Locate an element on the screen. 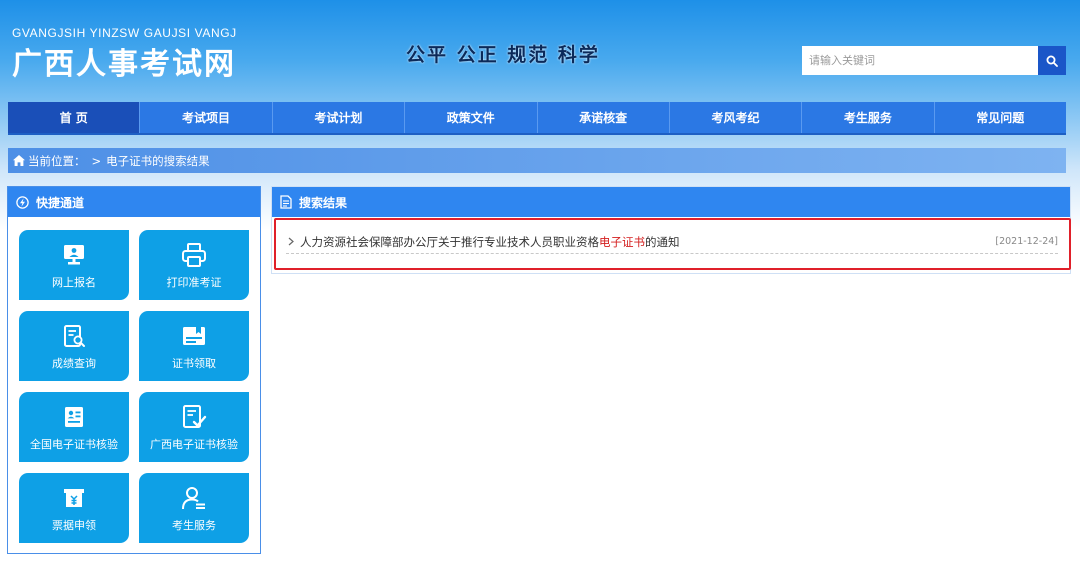  tile-label: 网上报名 is located at coordinates (74, 282).